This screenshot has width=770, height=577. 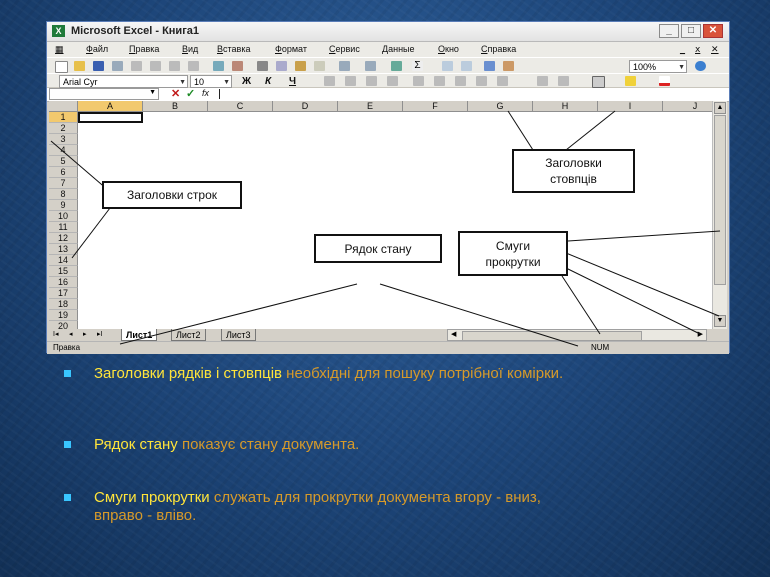 What do you see at coordinates (713, 31) in the screenshot?
I see `close-button: ✕` at bounding box center [713, 31].